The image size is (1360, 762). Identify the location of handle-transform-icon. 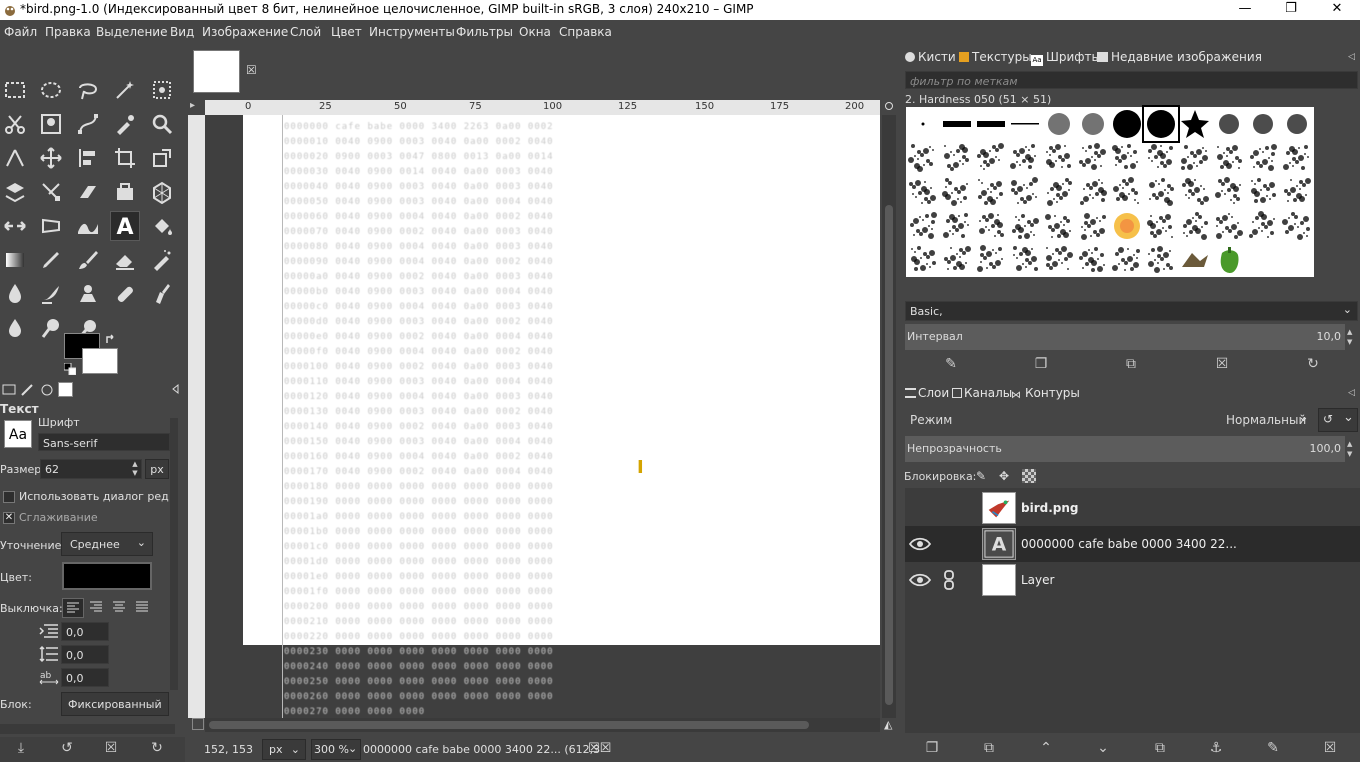
(51, 192).